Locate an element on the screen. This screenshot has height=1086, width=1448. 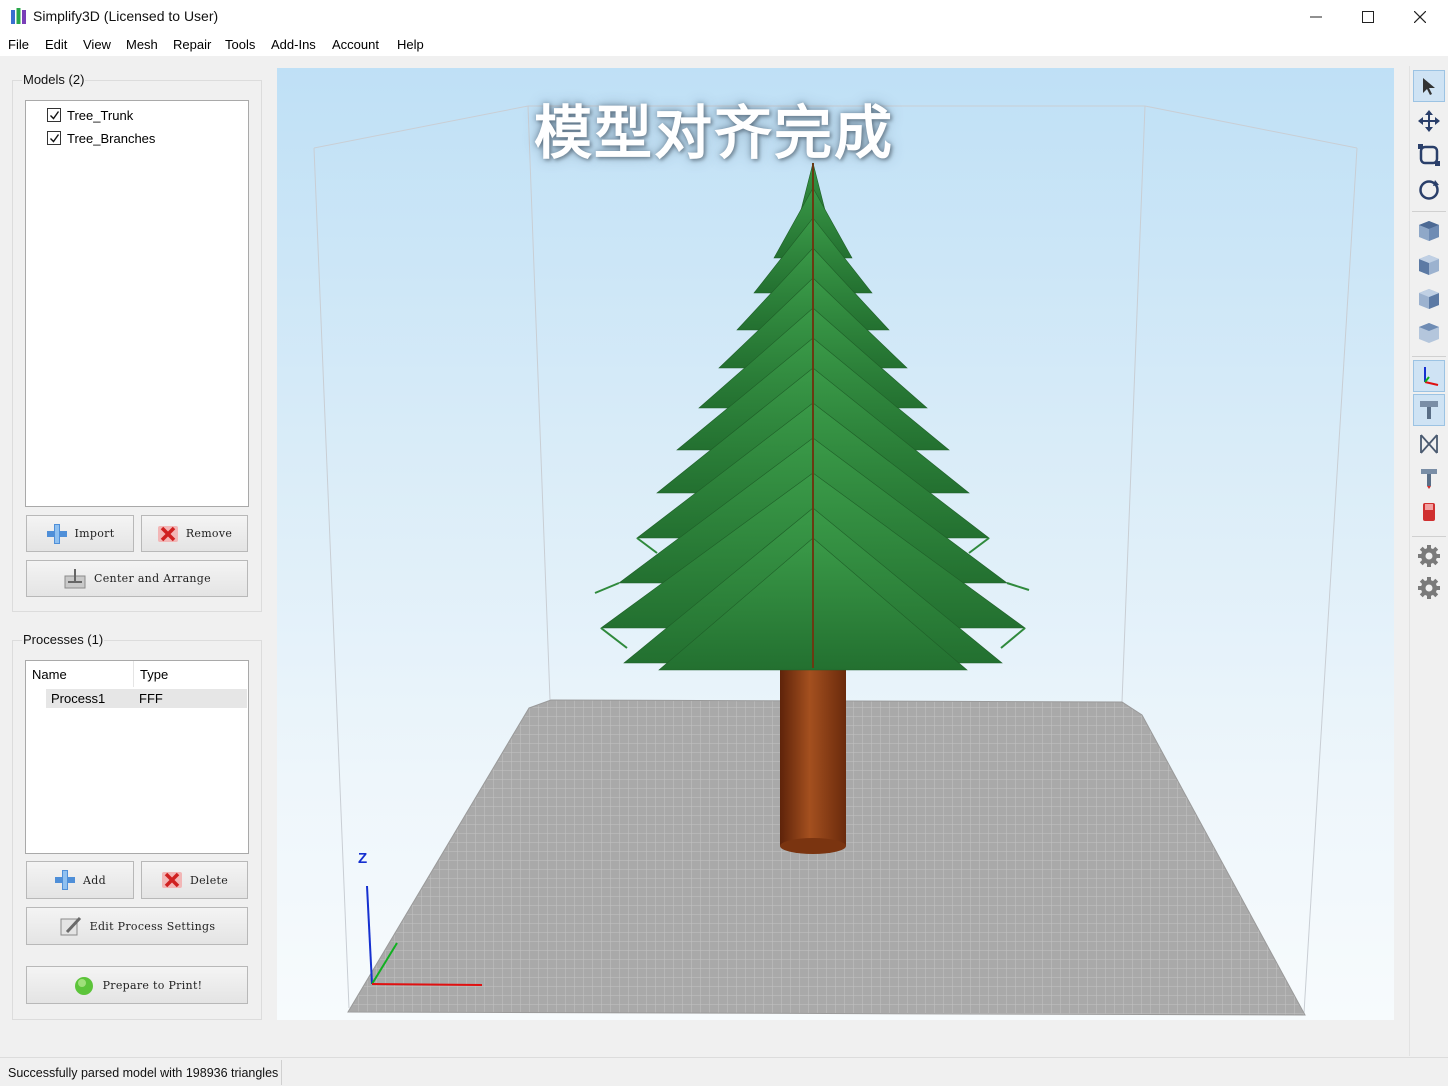
settings-gear-icon is located at coordinates (1429, 556).